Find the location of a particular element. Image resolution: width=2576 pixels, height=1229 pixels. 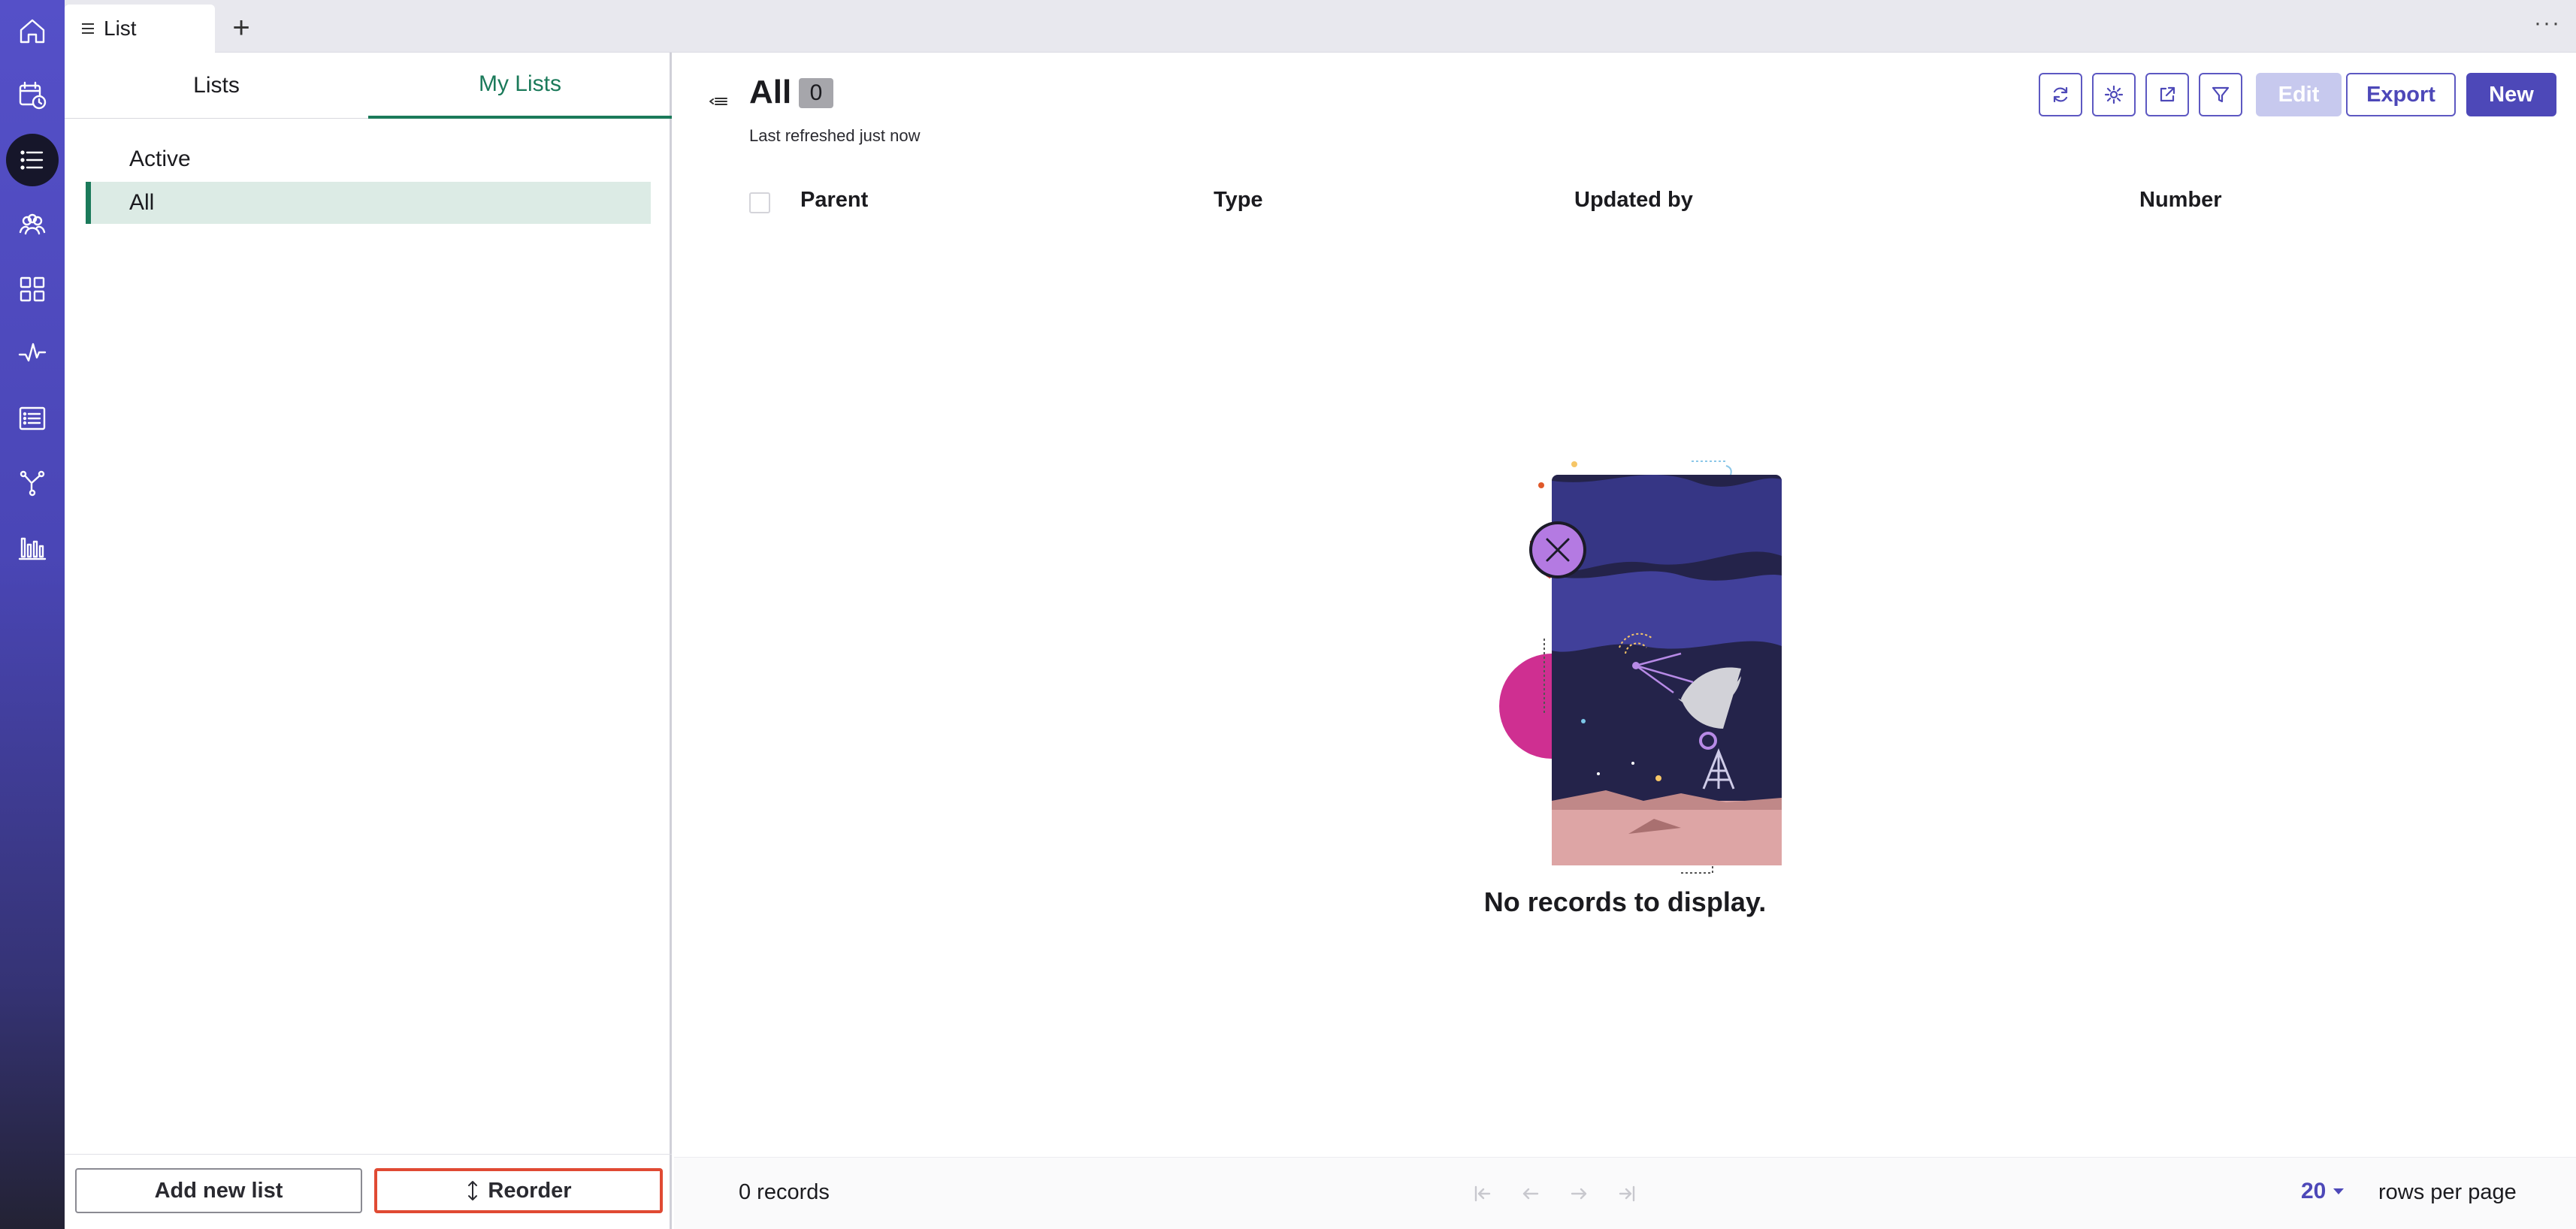

record-count-text: 0 records is located at coordinates (785, 1192).